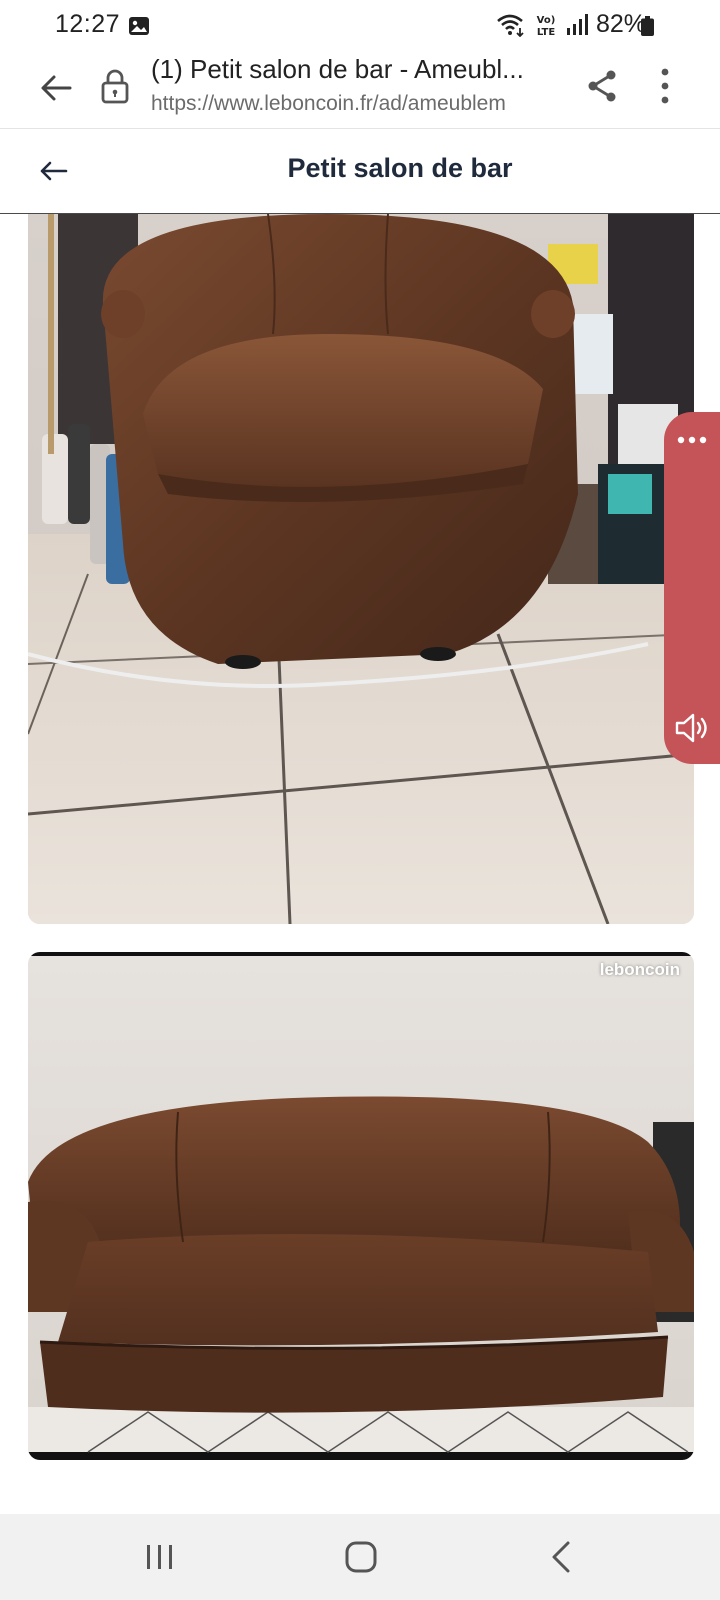 The image size is (720, 1600). Describe the element at coordinates (546, 32) in the screenshot. I see `svg-text: LTE` at that location.